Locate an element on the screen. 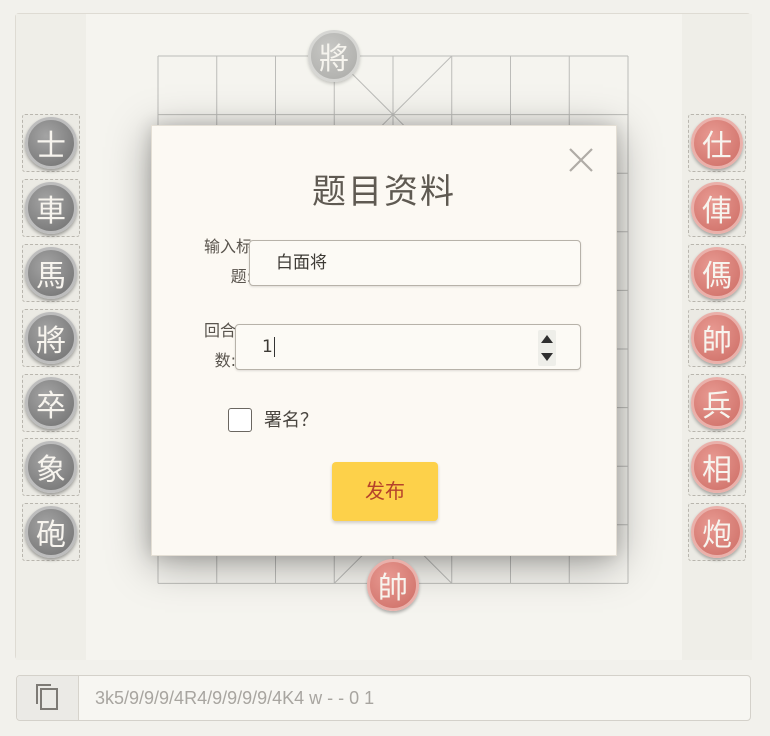 The image size is (770, 736). red-reserve-piece: 仕 is located at coordinates (717, 143).